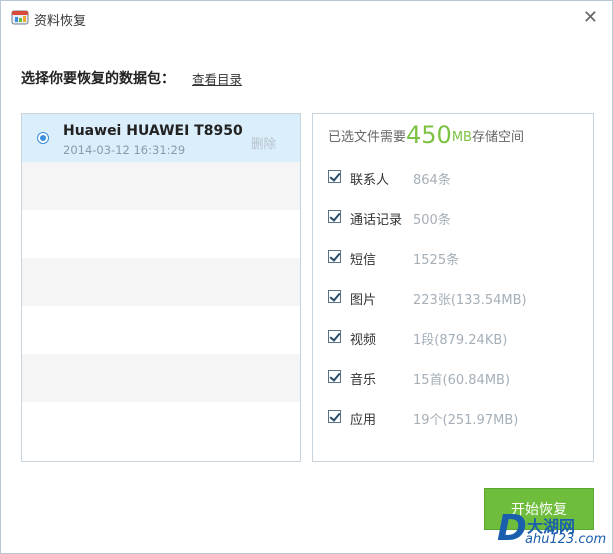 The image size is (613, 554). Describe the element at coordinates (432, 180) in the screenshot. I see `item-count: 864条` at that location.